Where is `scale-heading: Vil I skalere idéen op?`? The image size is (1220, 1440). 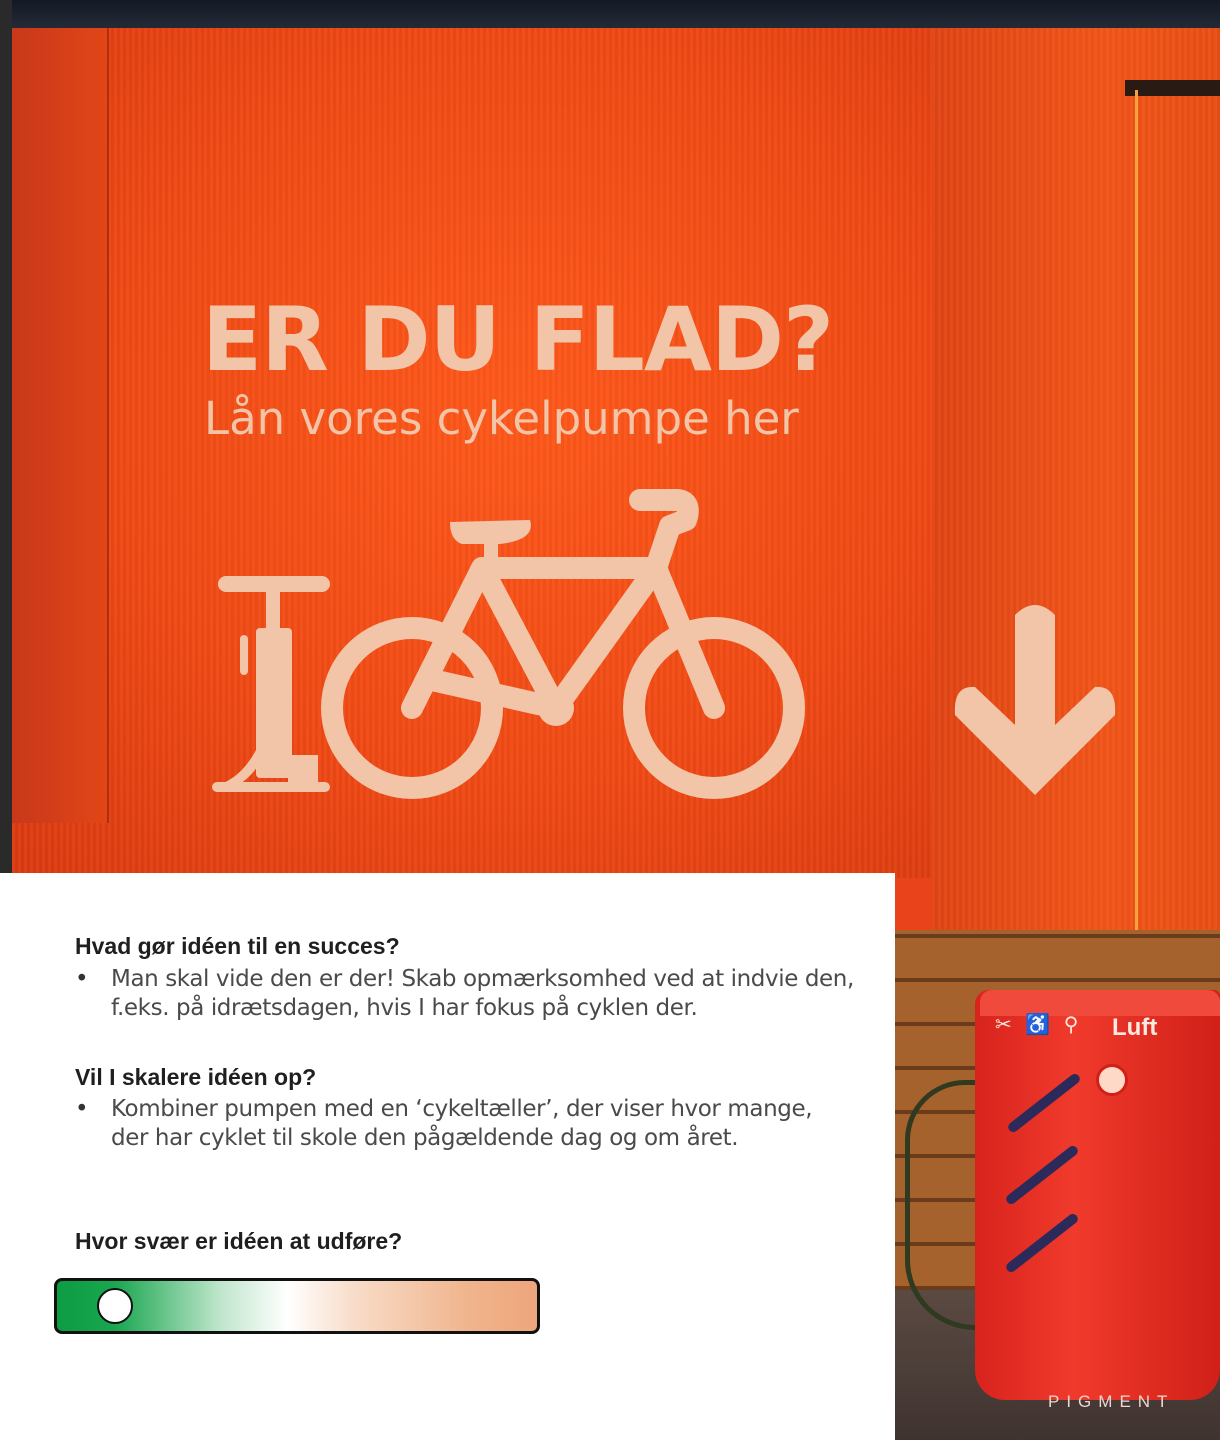 scale-heading: Vil I skalere idéen op? is located at coordinates (196, 1077).